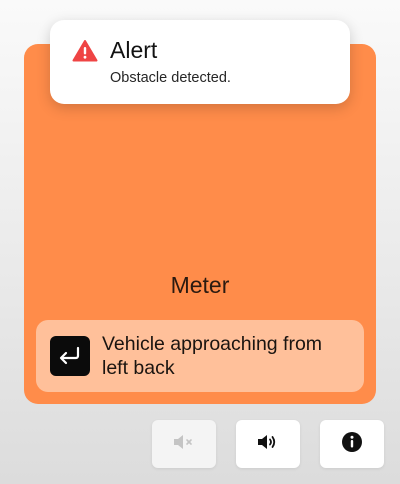  I want to click on vehicle-notice: Vehicle approaching from left back, so click(200, 356).